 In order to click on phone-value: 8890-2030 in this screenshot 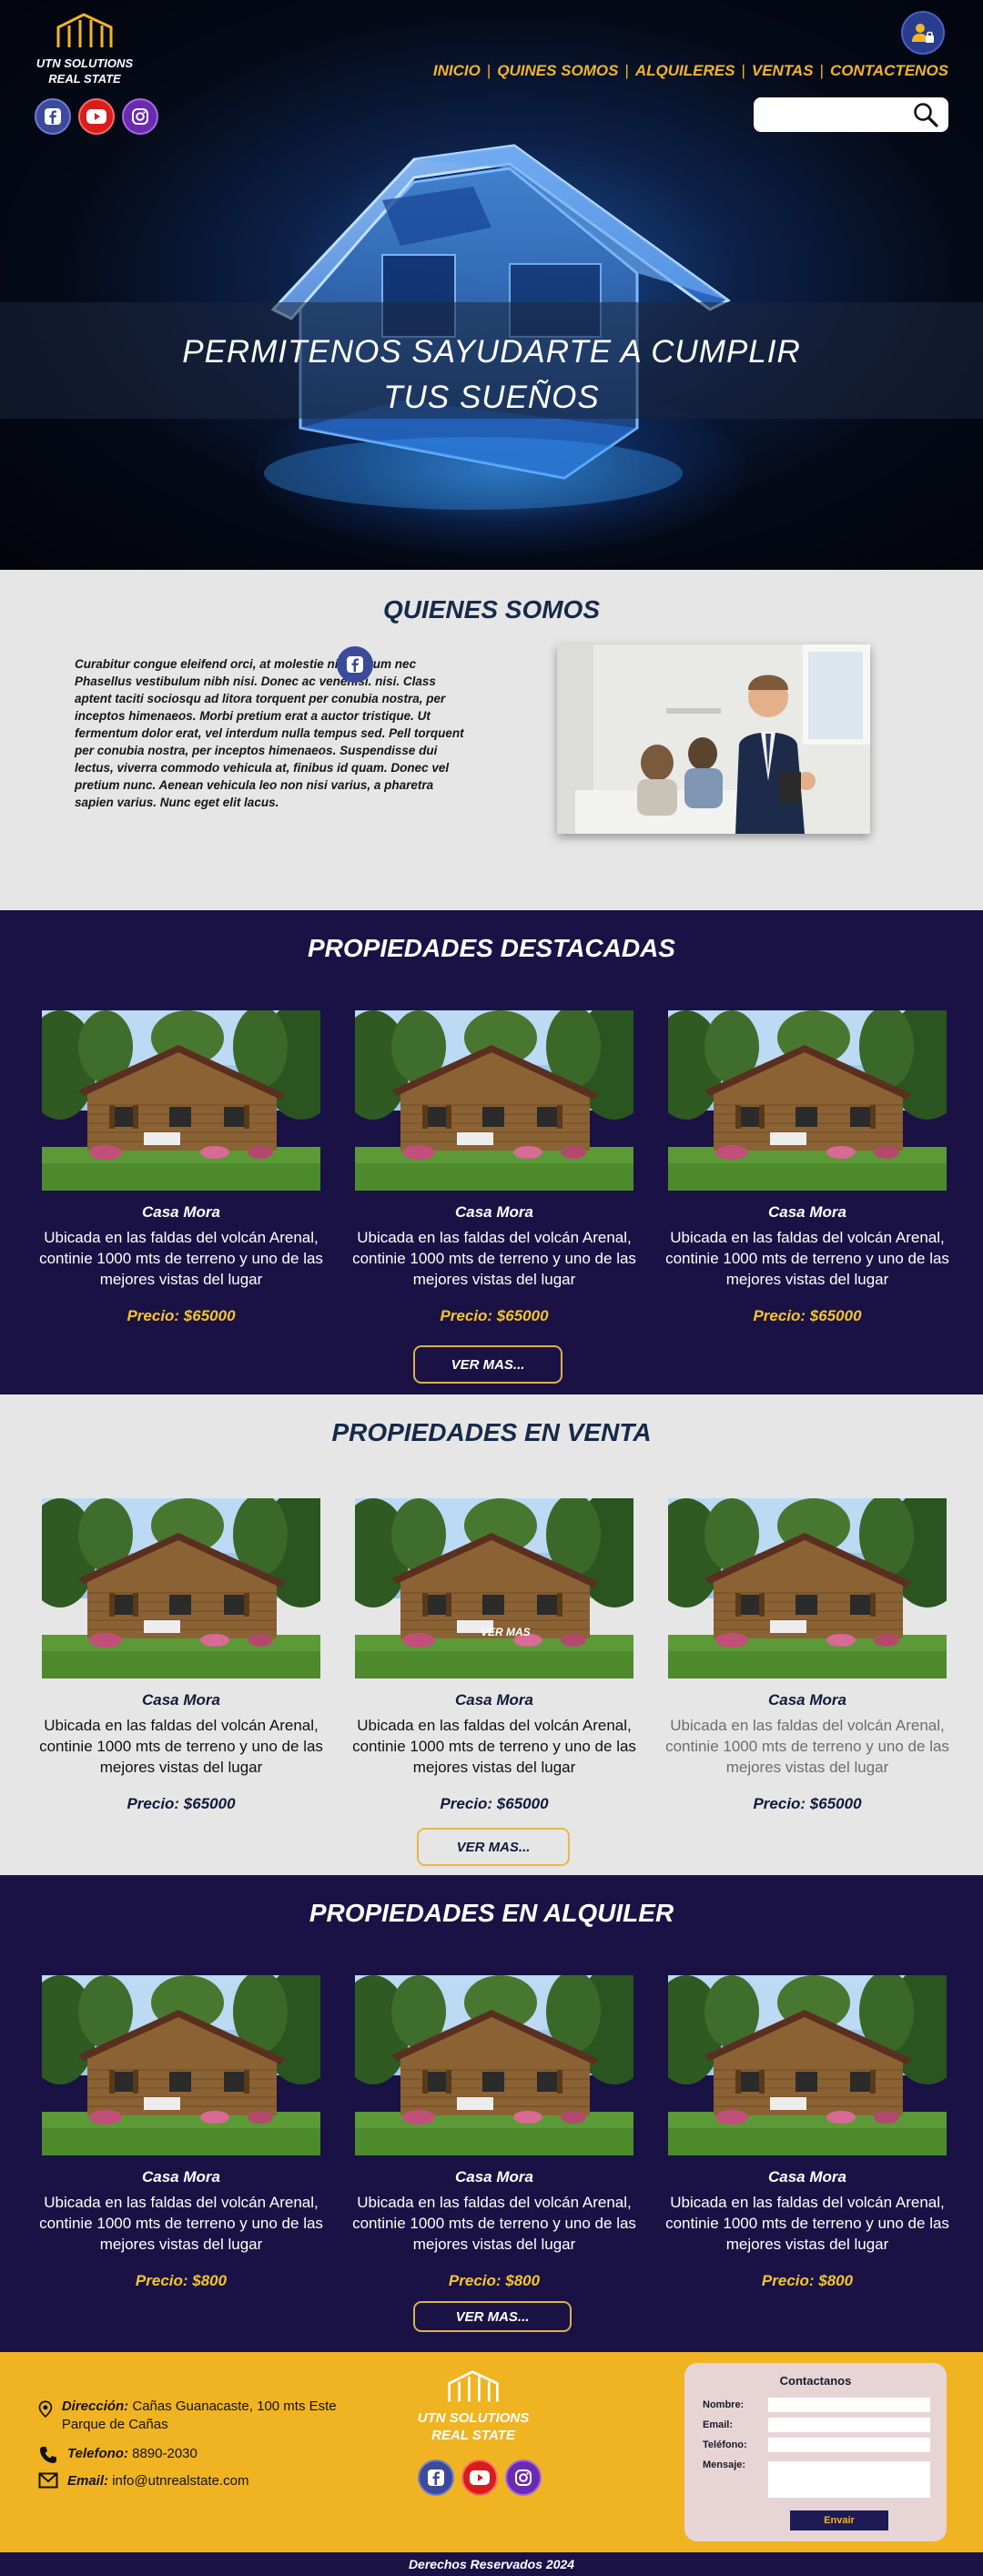, I will do `click(165, 2453)`.